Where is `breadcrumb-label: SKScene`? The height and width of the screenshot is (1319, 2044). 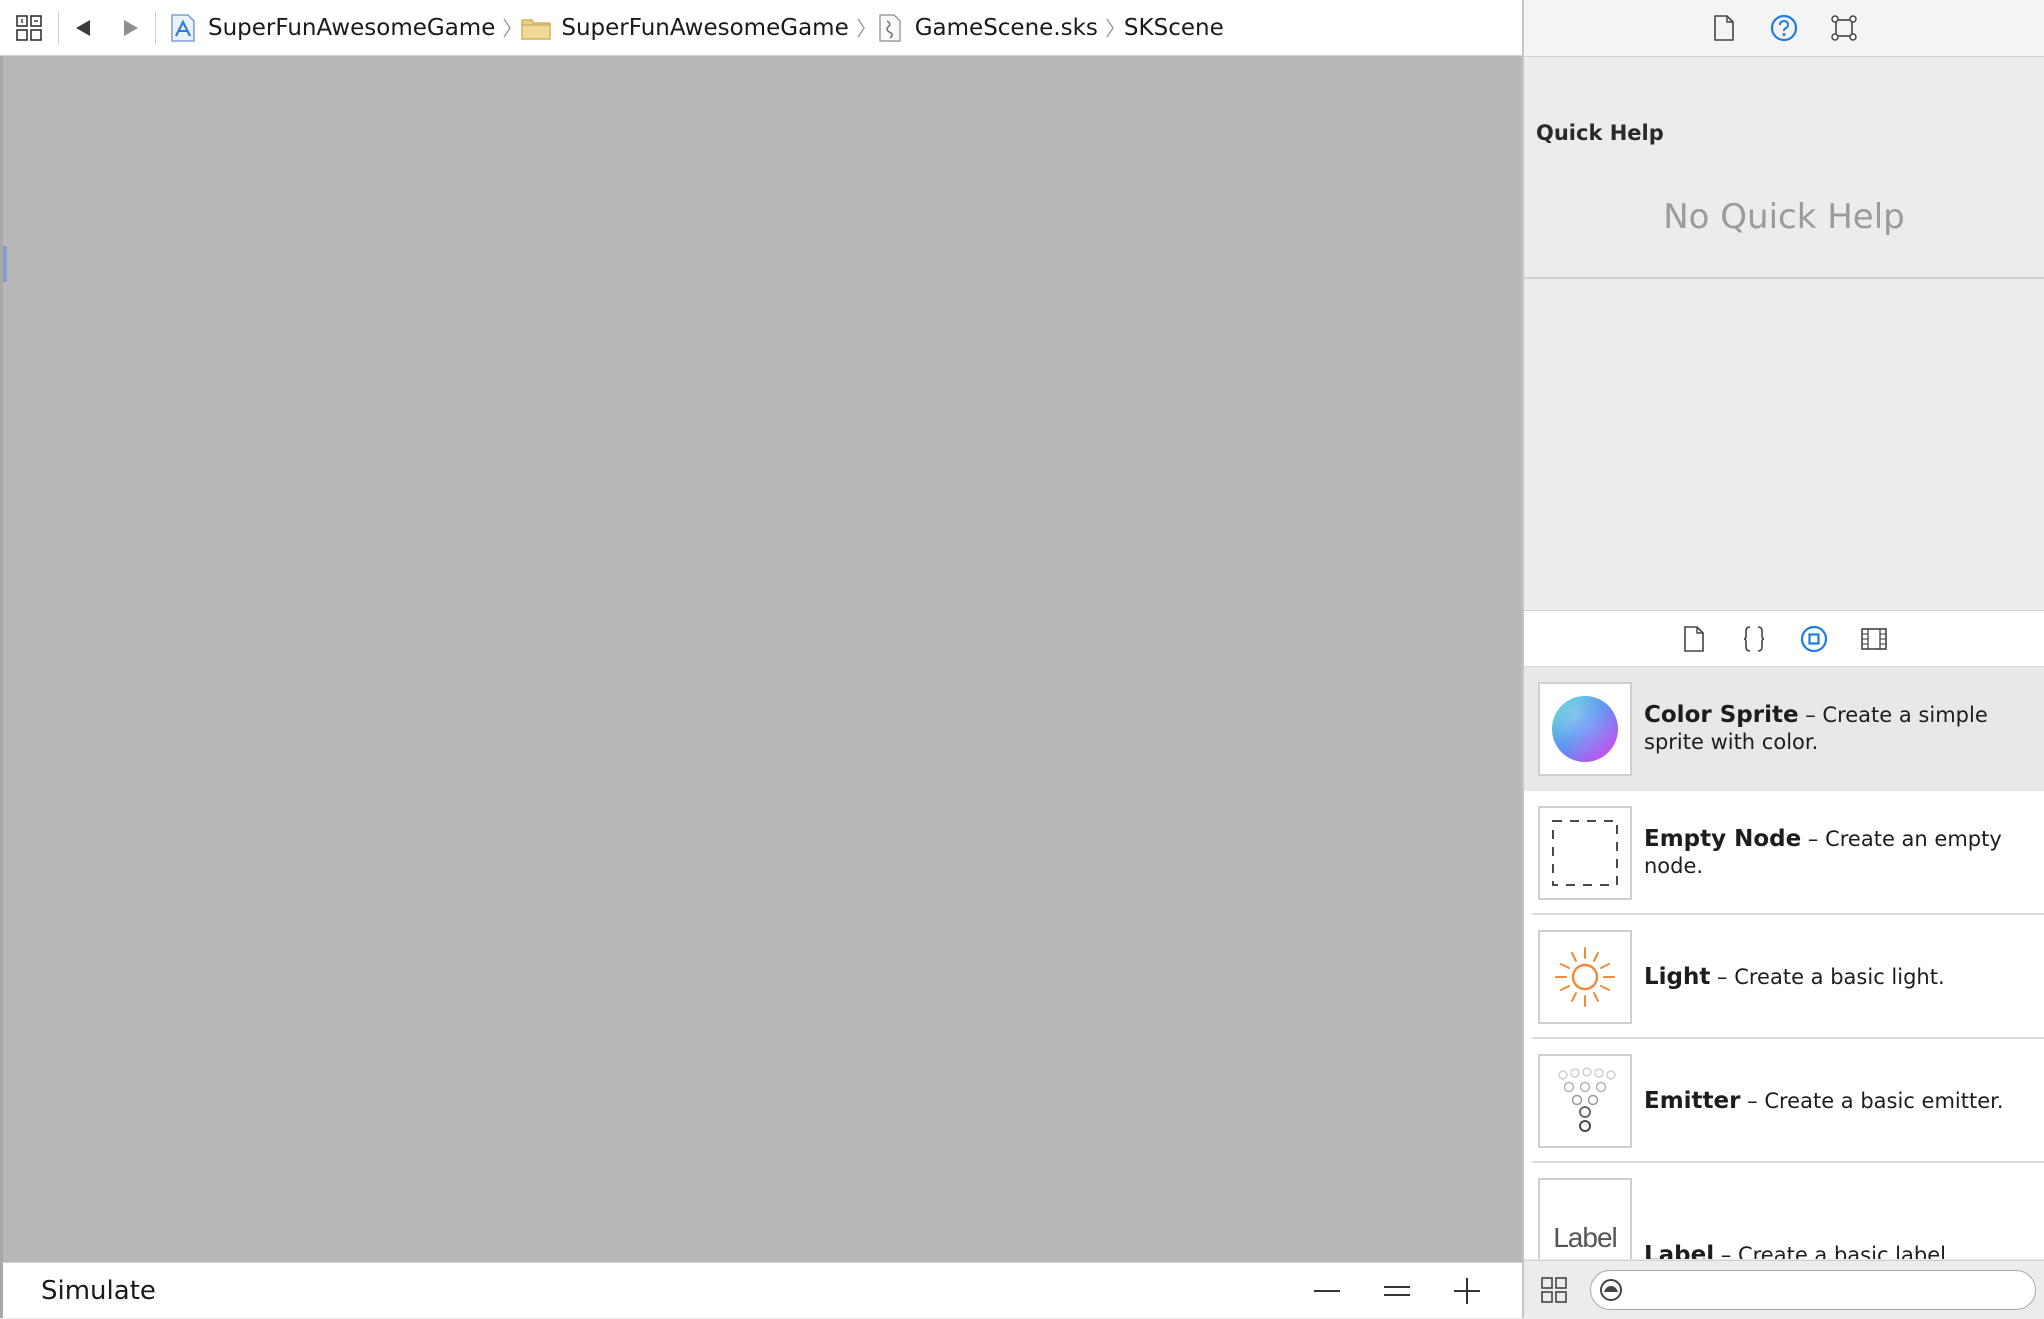 breadcrumb-label: SKScene is located at coordinates (1173, 27).